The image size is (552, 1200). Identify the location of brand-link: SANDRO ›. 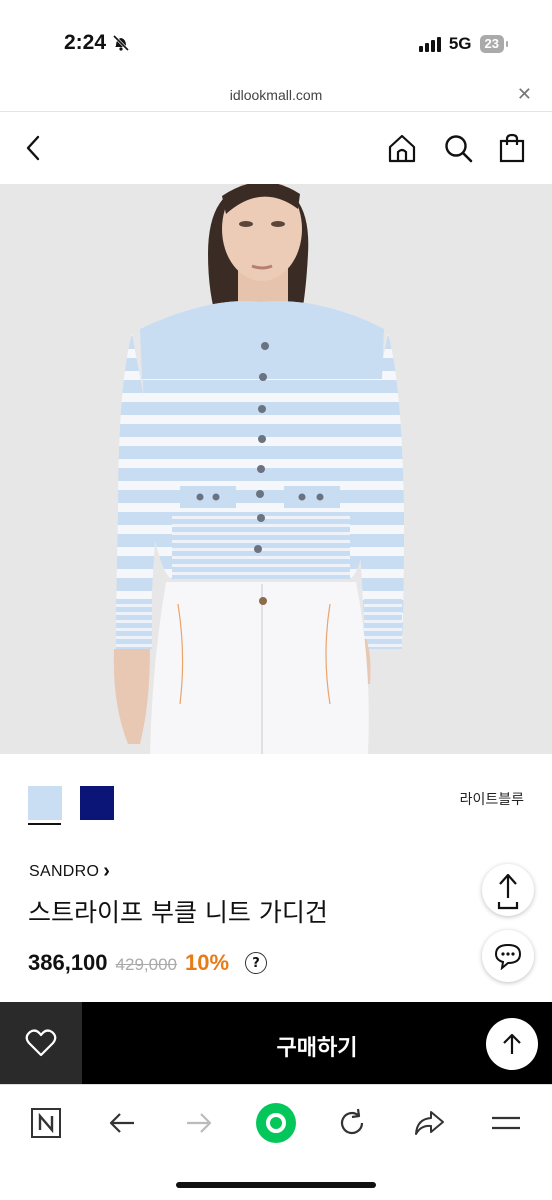
(69, 871).